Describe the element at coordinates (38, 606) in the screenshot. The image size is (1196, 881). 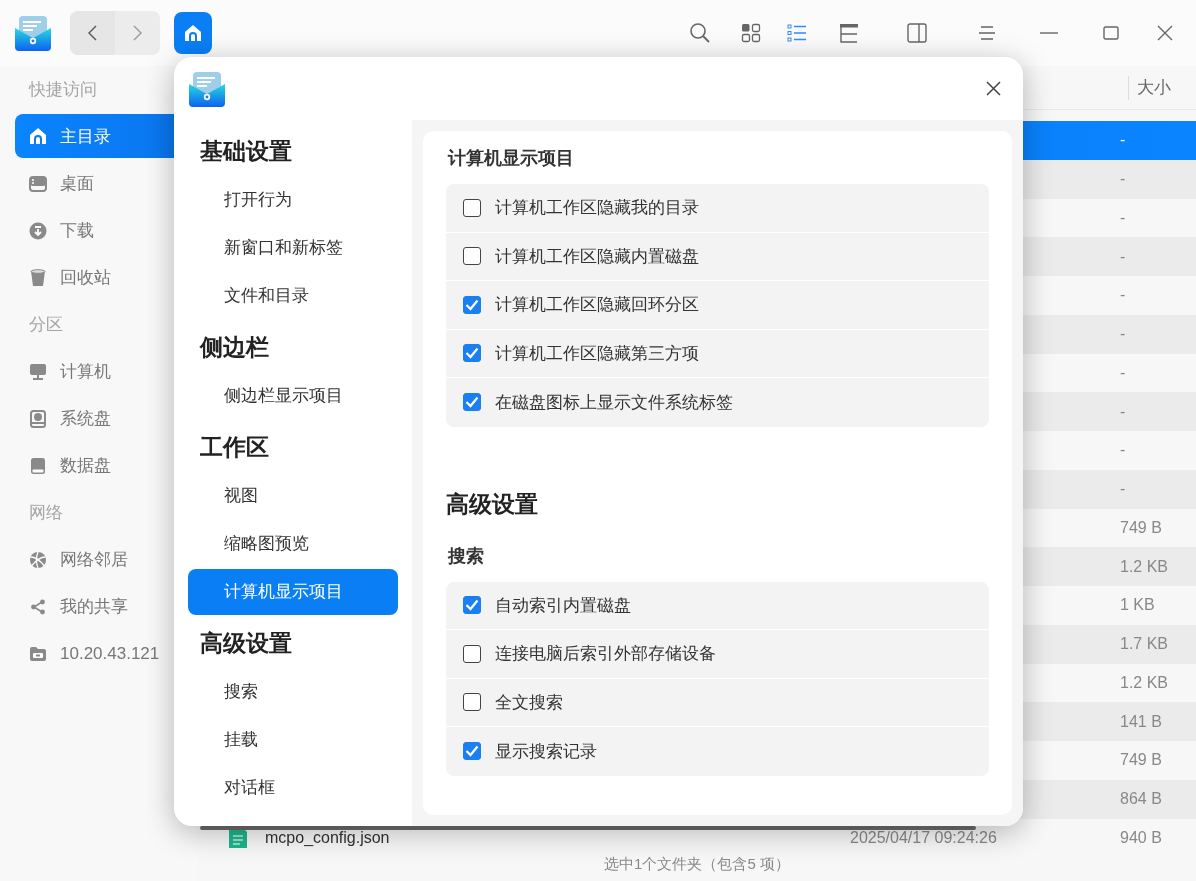
I see `share-icon` at that location.